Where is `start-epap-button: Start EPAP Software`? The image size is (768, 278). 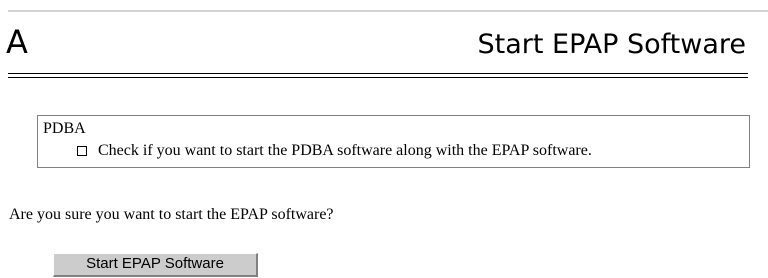
start-epap-button: Start EPAP Software is located at coordinates (155, 265).